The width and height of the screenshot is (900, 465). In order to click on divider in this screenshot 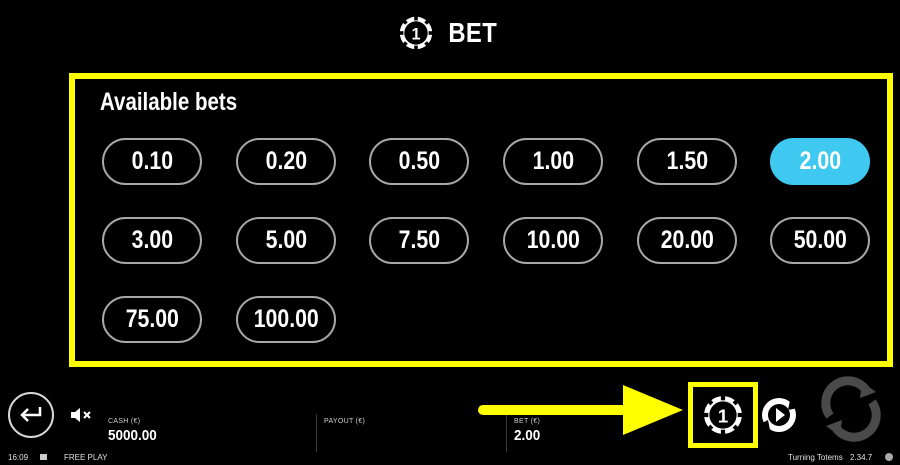, I will do `click(316, 433)`.